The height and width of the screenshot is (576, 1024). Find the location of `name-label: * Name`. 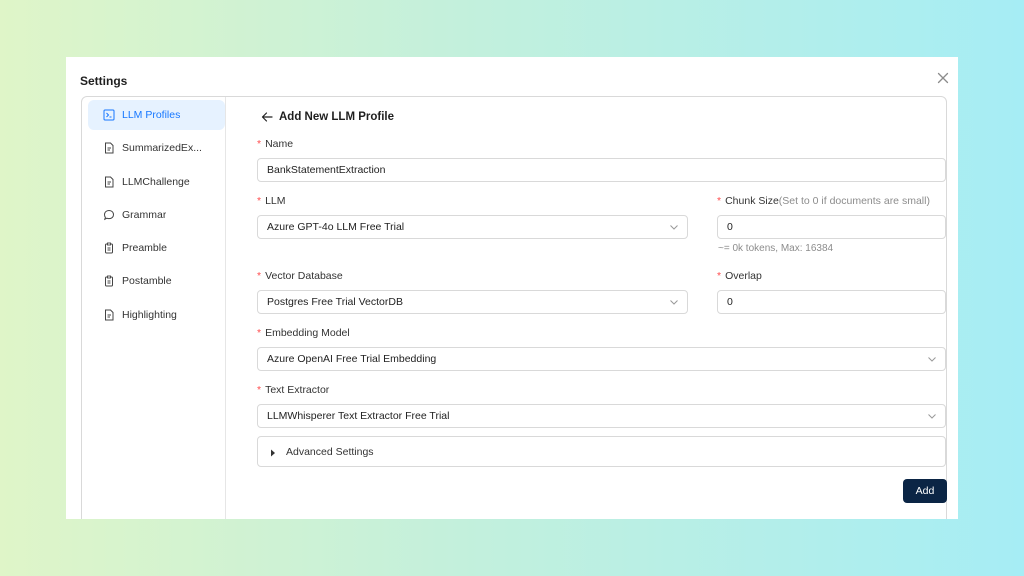

name-label: * Name is located at coordinates (275, 144).